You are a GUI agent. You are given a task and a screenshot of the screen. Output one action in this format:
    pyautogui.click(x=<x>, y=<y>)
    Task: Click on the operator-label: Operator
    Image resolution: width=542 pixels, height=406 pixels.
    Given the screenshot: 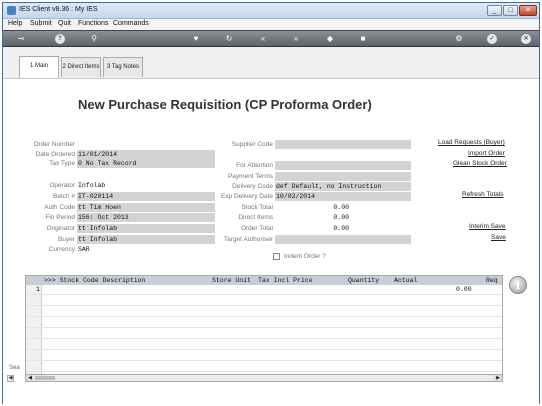 What is the action you would take?
    pyautogui.click(x=62, y=185)
    